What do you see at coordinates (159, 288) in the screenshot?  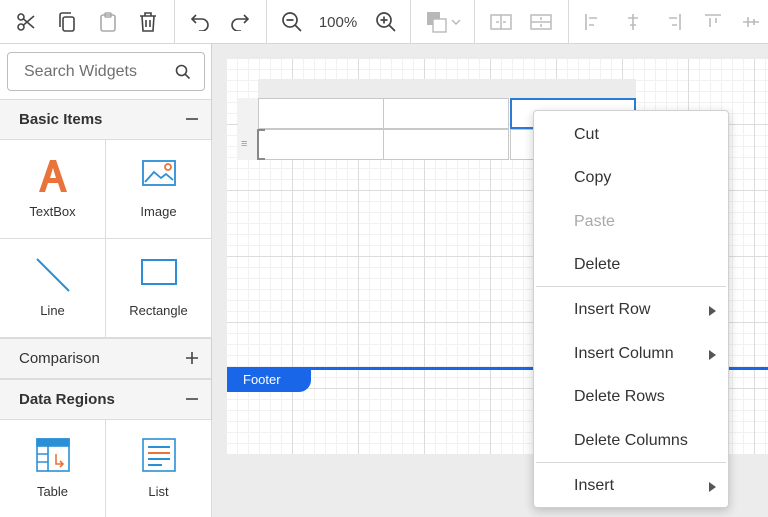 I see `widget-rectangle: Rectangle` at bounding box center [159, 288].